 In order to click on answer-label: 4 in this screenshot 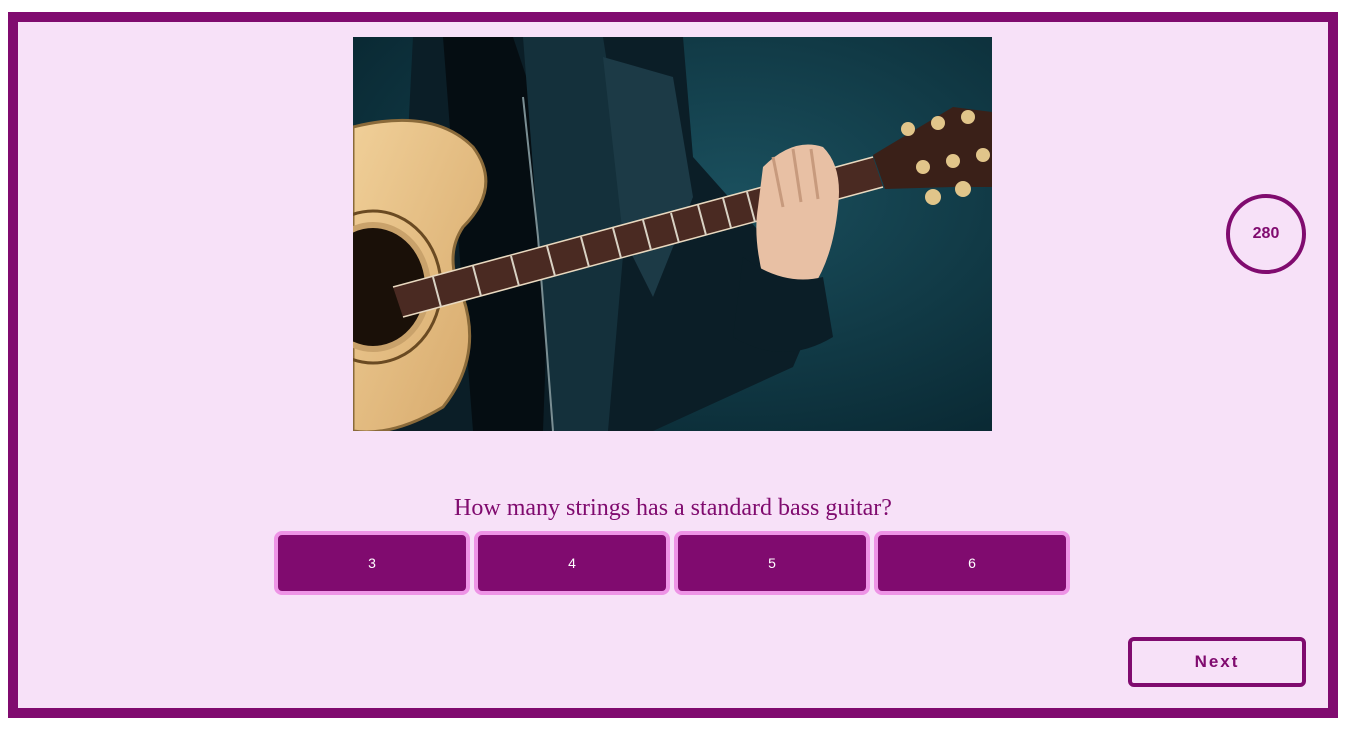, I will do `click(572, 563)`.